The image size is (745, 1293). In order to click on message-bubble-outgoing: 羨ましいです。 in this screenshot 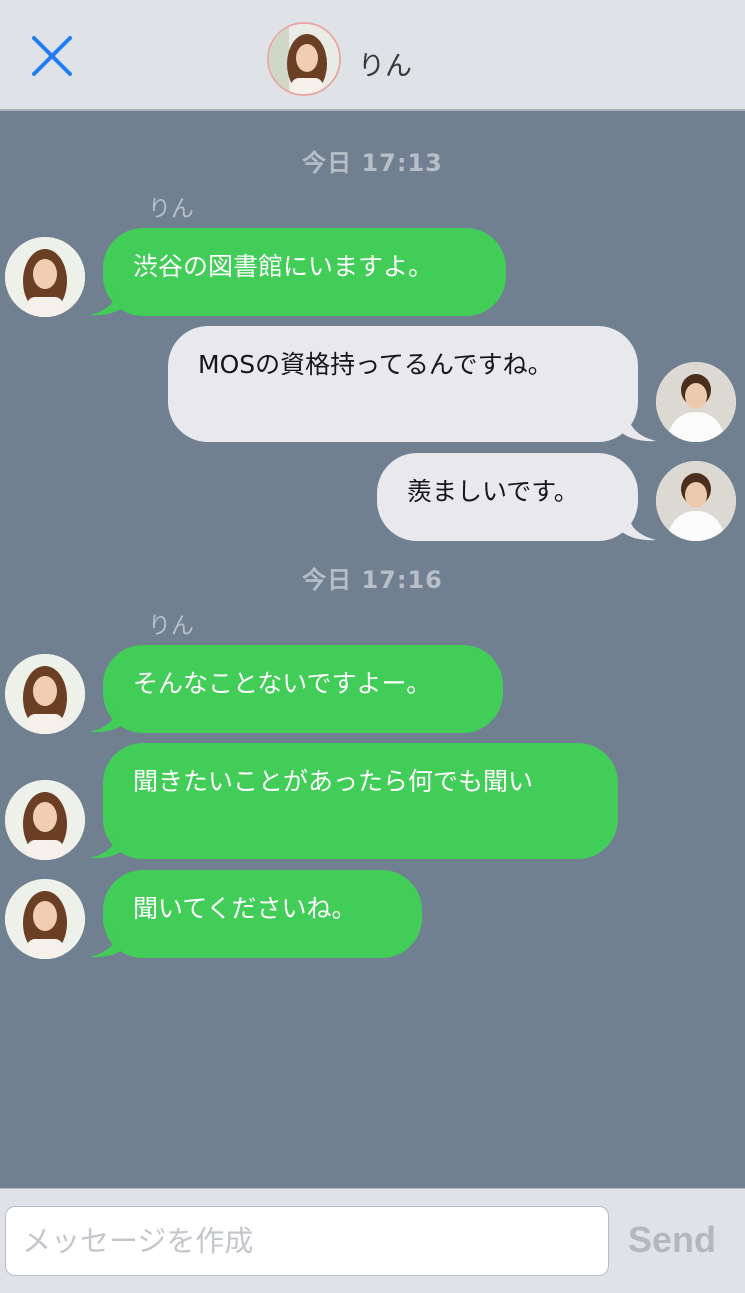, I will do `click(507, 497)`.